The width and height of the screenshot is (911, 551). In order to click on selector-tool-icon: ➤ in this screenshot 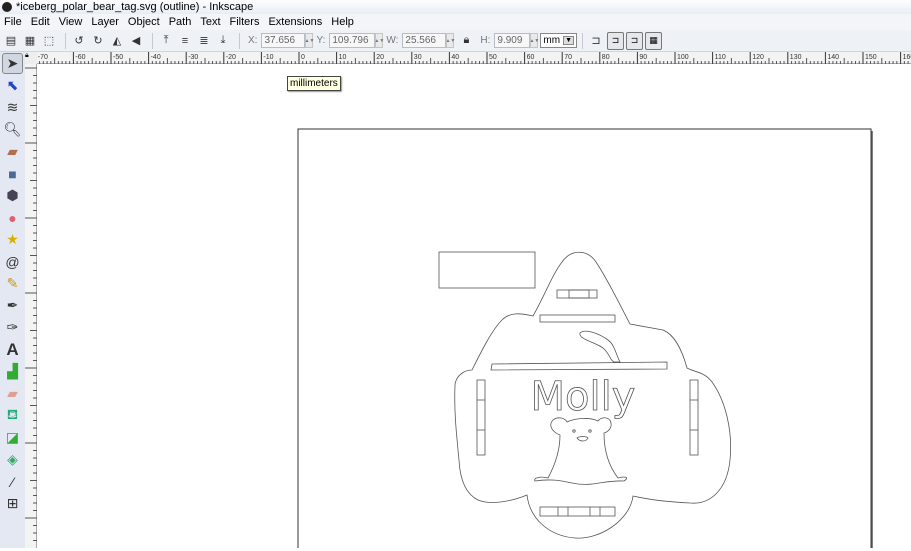, I will do `click(12, 63)`.